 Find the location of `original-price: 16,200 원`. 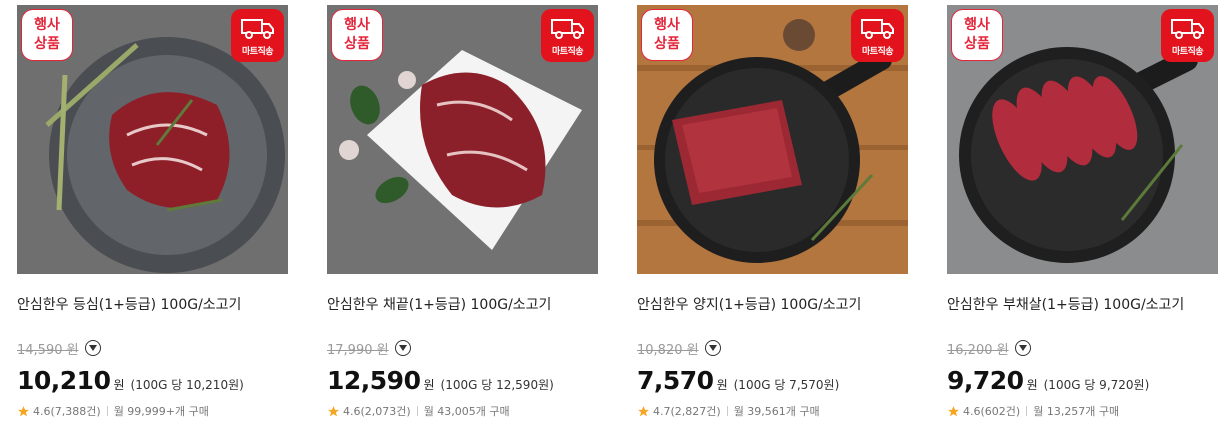

original-price: 16,200 원 is located at coordinates (978, 350).